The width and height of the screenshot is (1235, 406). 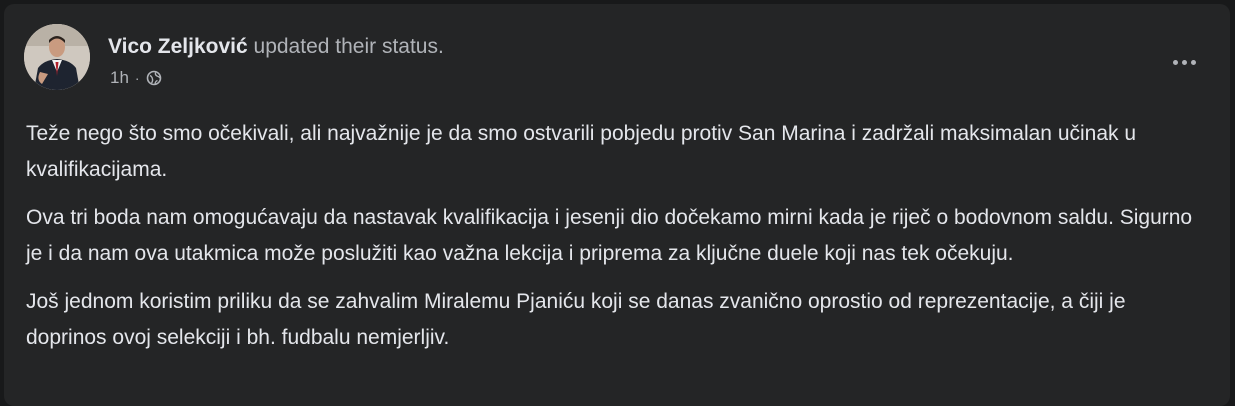 I want to click on profile-photo, so click(x=57, y=57).